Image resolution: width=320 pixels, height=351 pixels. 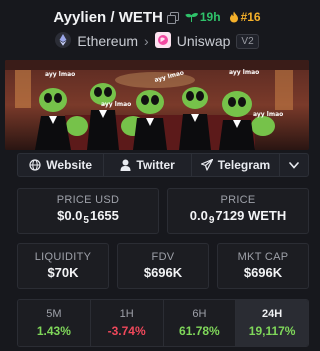 What do you see at coordinates (199, 331) in the screenshot?
I see `timeframe-change: 61.78%` at bounding box center [199, 331].